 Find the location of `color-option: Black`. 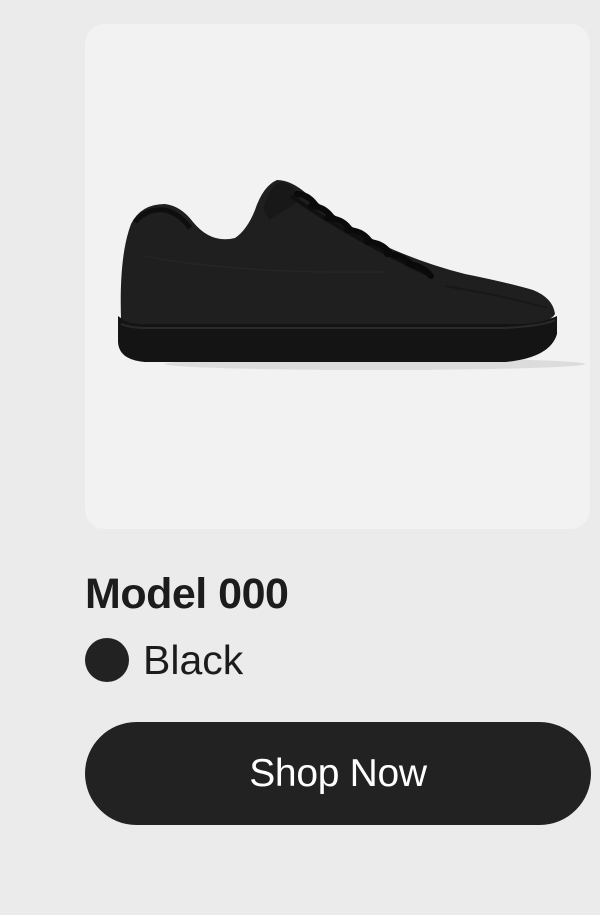

color-option: Black is located at coordinates (164, 660).